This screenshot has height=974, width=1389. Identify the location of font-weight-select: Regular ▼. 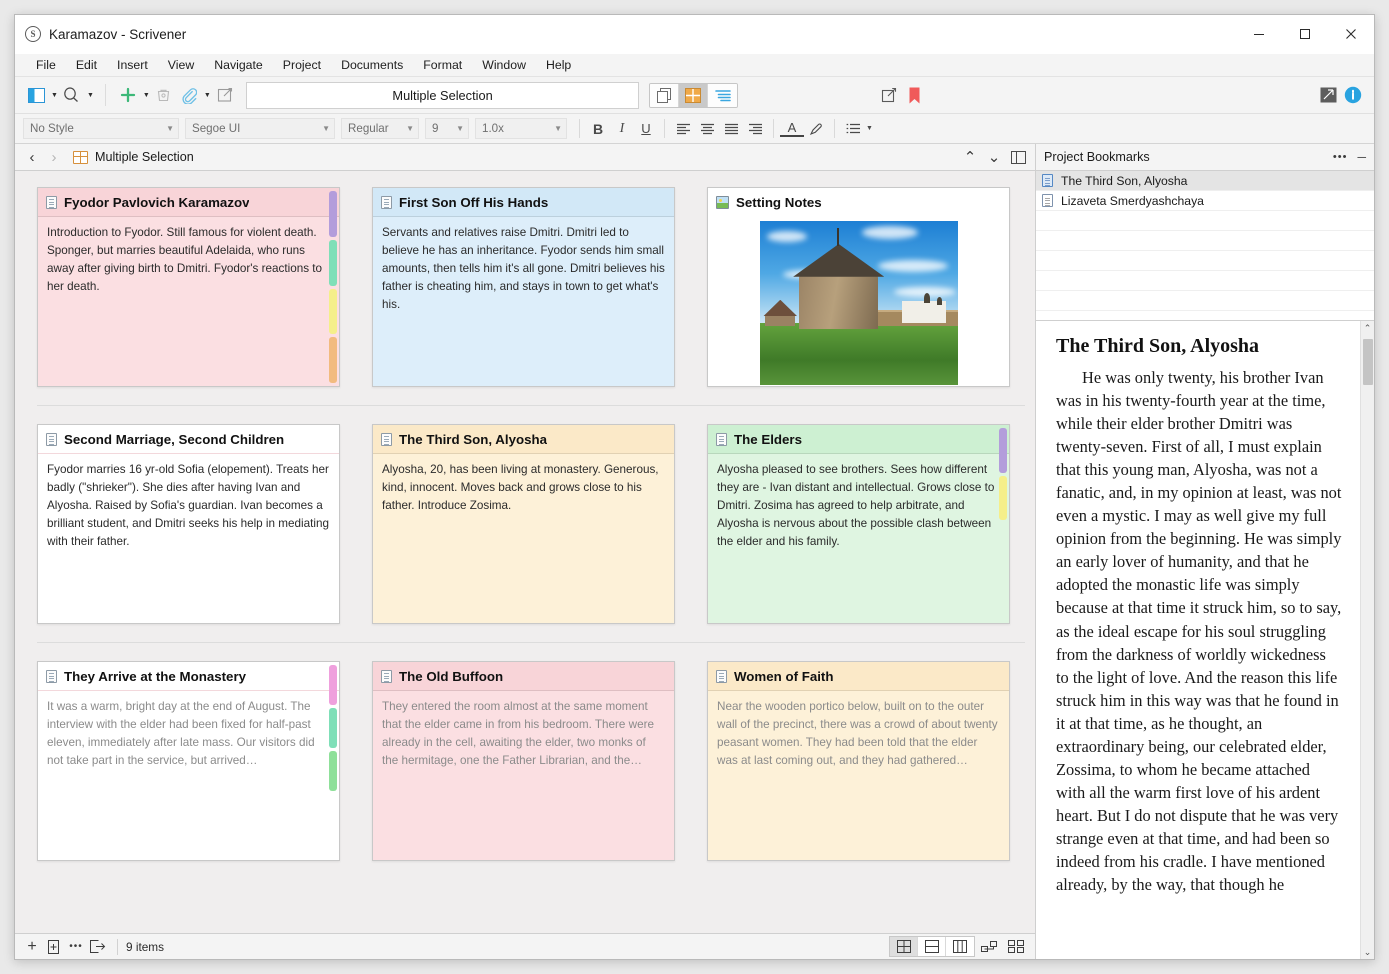
(380, 128).